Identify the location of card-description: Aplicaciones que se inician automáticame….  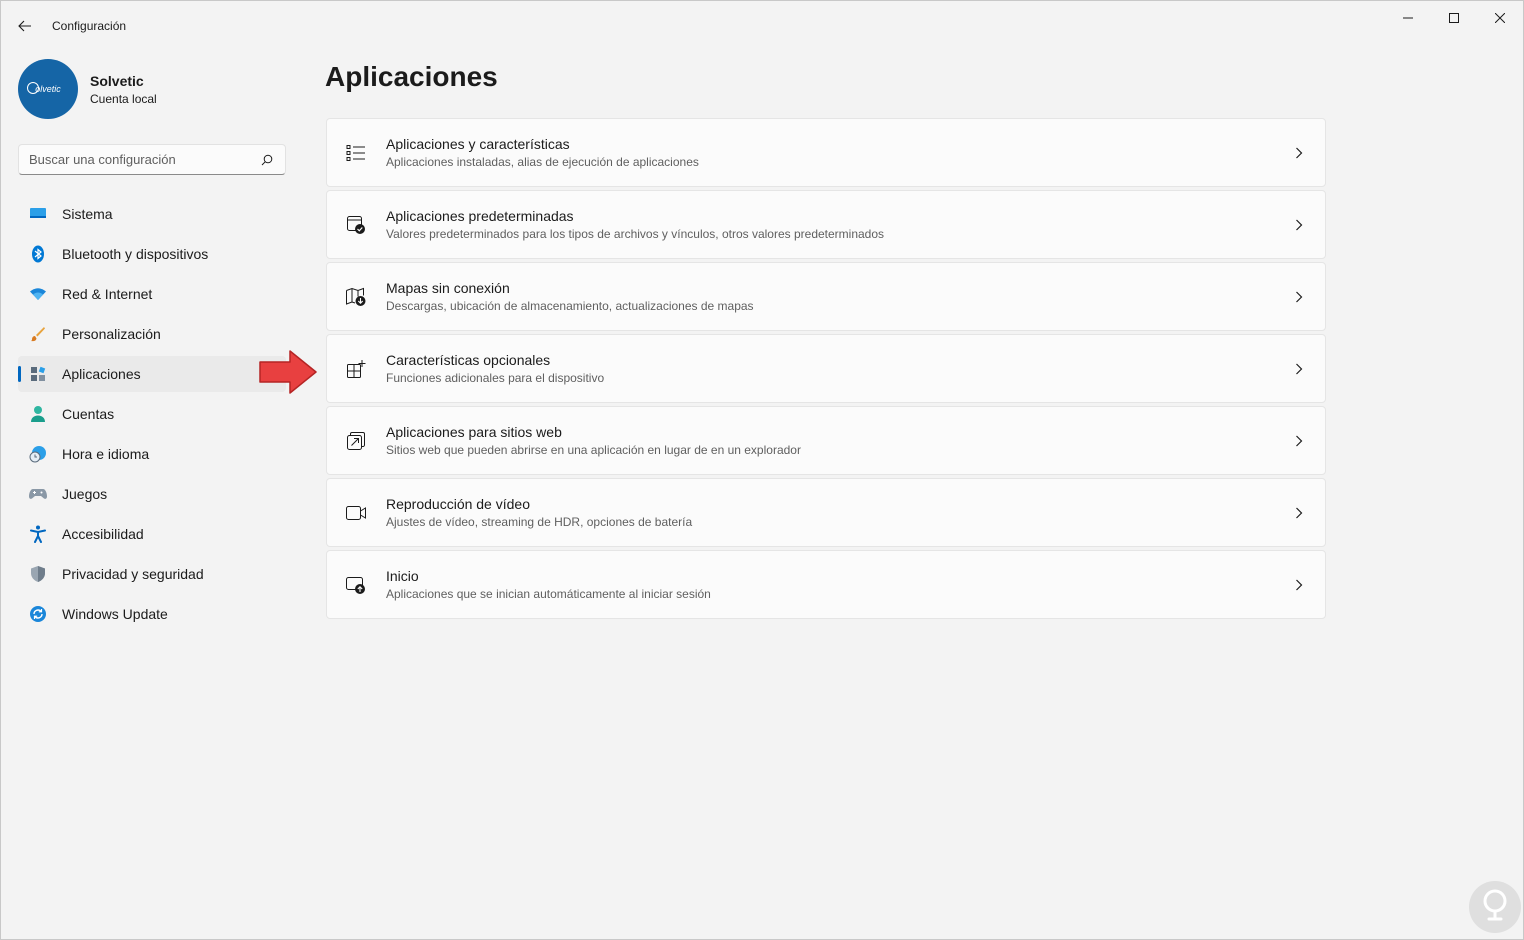
(548, 594).